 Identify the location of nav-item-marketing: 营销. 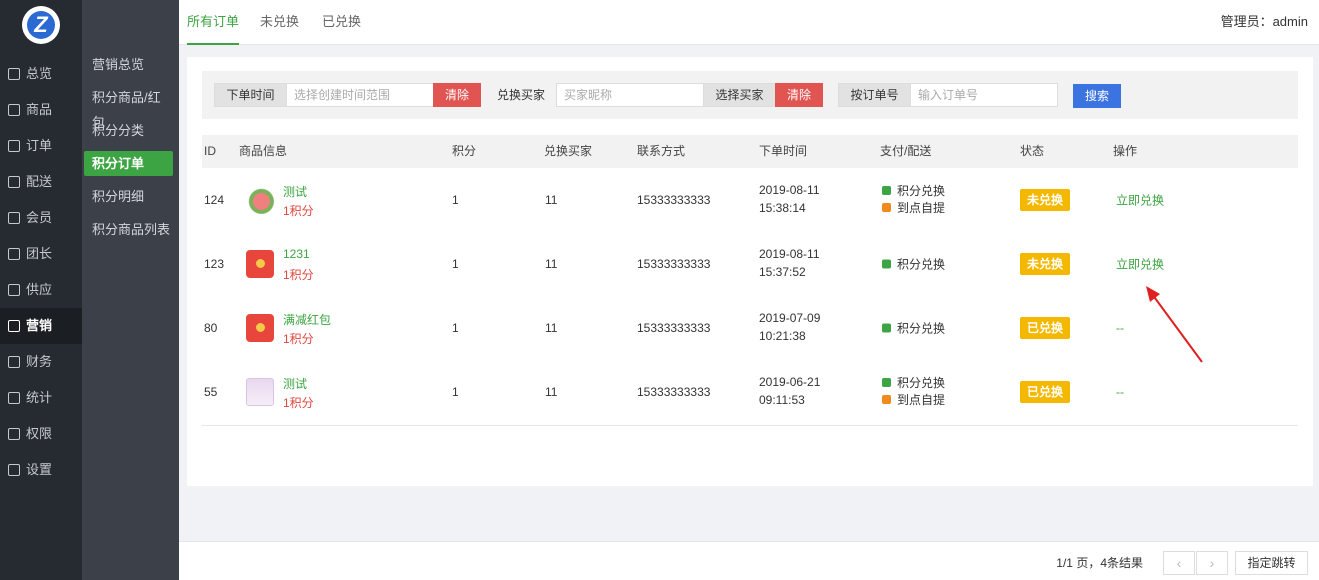
(41, 326).